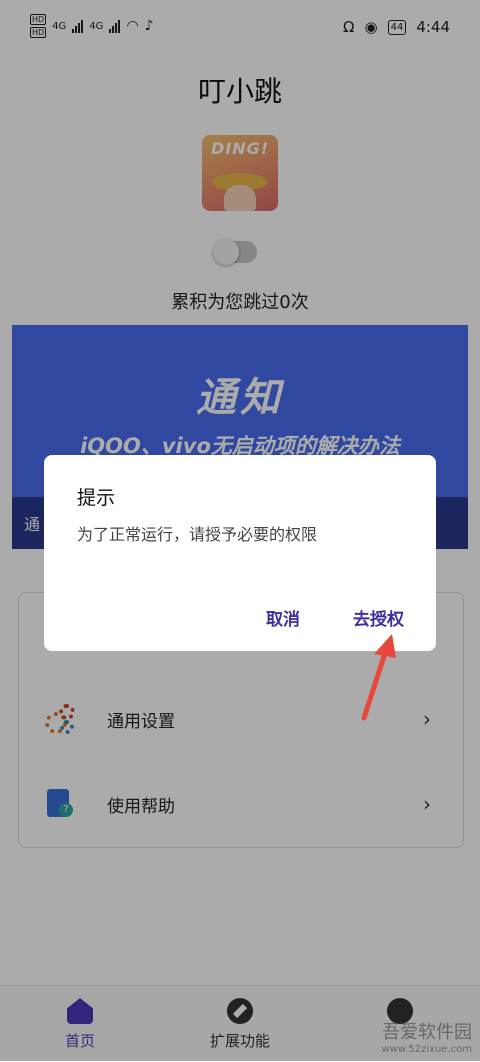 Image resolution: width=480 pixels, height=1062 pixels. Describe the element at coordinates (427, 1032) in the screenshot. I see `watermark-text: 吾爱软件园` at that location.